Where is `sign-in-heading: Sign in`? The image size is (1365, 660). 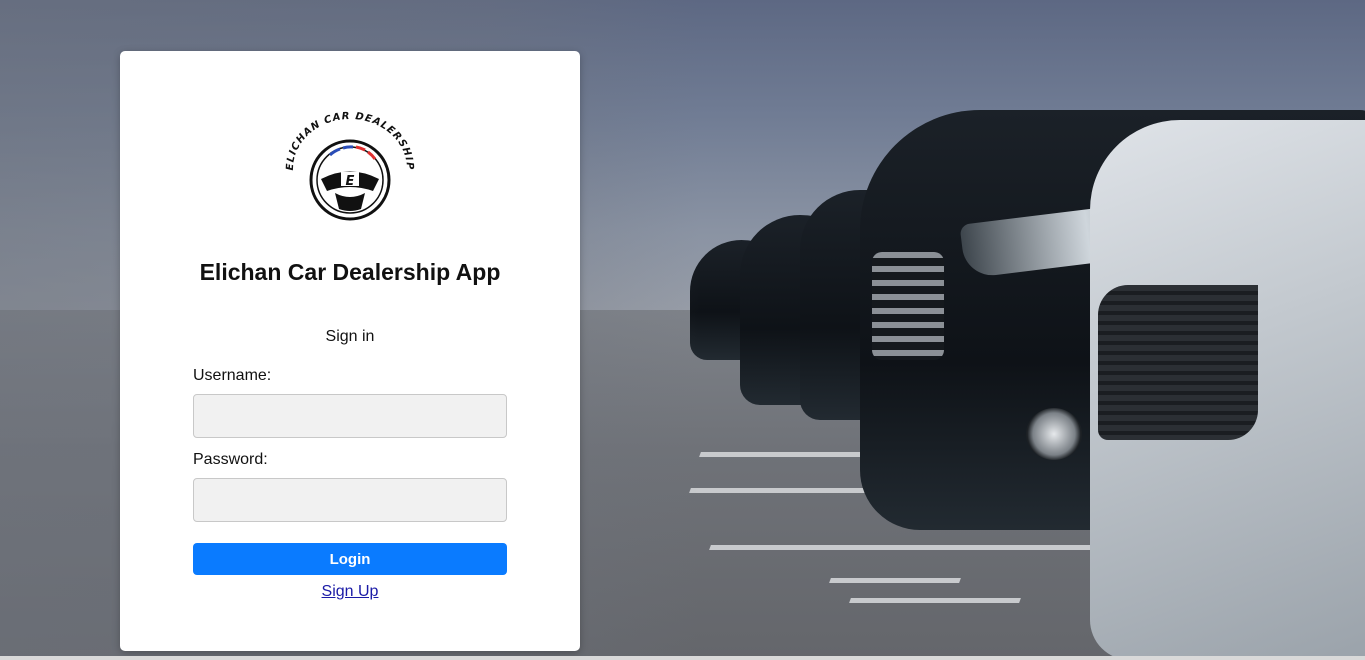
sign-in-heading: Sign in is located at coordinates (350, 336).